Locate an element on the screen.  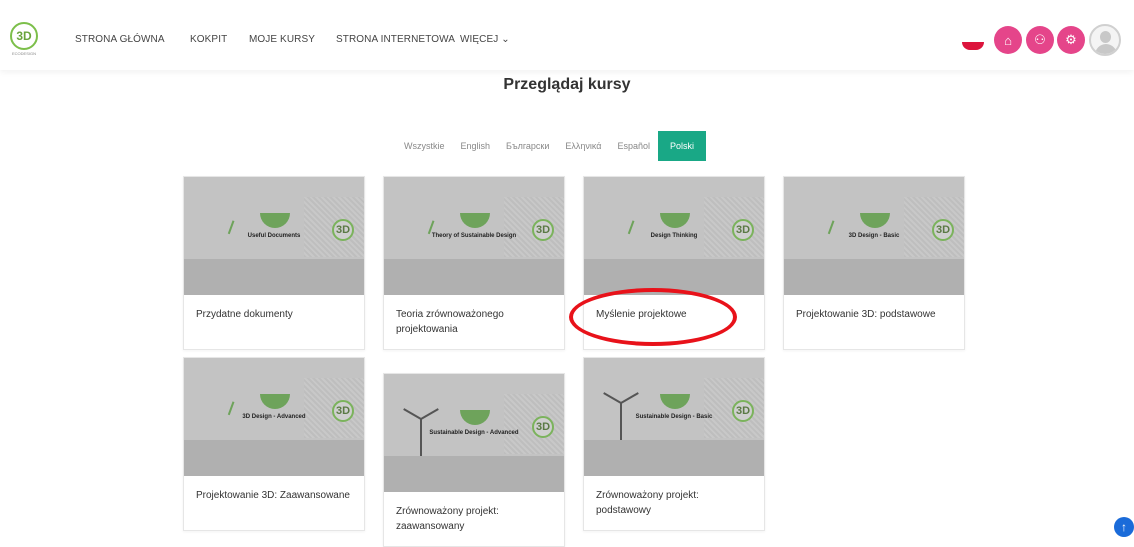
course-thumbnail: 3D 3D Design - Basic is located at coordinates (874, 236).